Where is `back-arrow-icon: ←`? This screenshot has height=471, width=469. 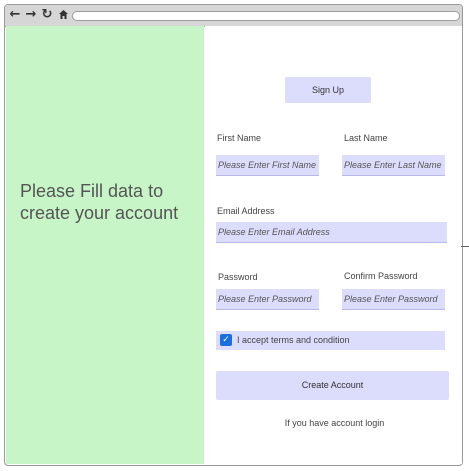
back-arrow-icon: ← is located at coordinates (15, 15).